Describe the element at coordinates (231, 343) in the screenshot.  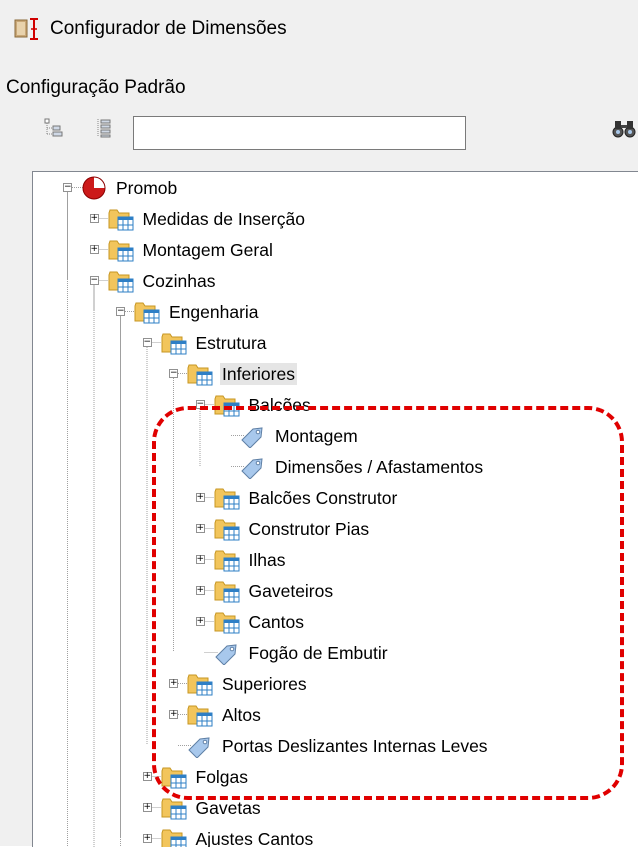
I see `tree-node-label: Estrutura` at that location.